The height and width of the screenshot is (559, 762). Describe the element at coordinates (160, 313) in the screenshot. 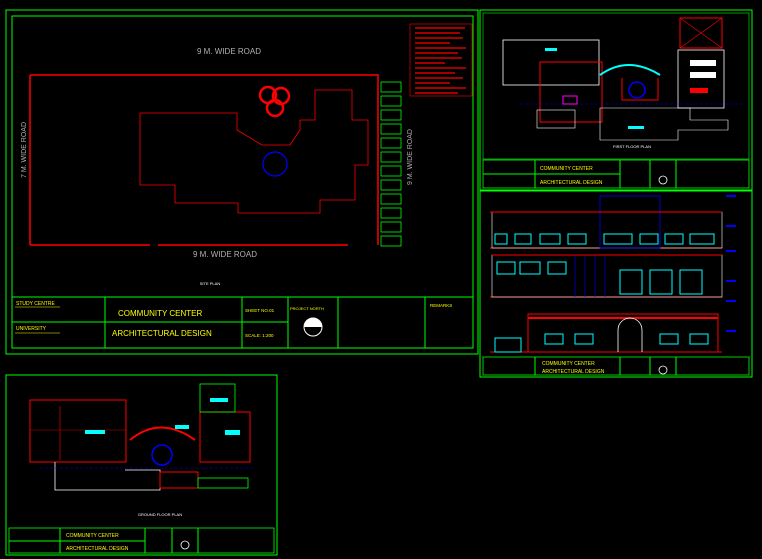

I see `project-title: COMMUNITY CENTER` at that location.